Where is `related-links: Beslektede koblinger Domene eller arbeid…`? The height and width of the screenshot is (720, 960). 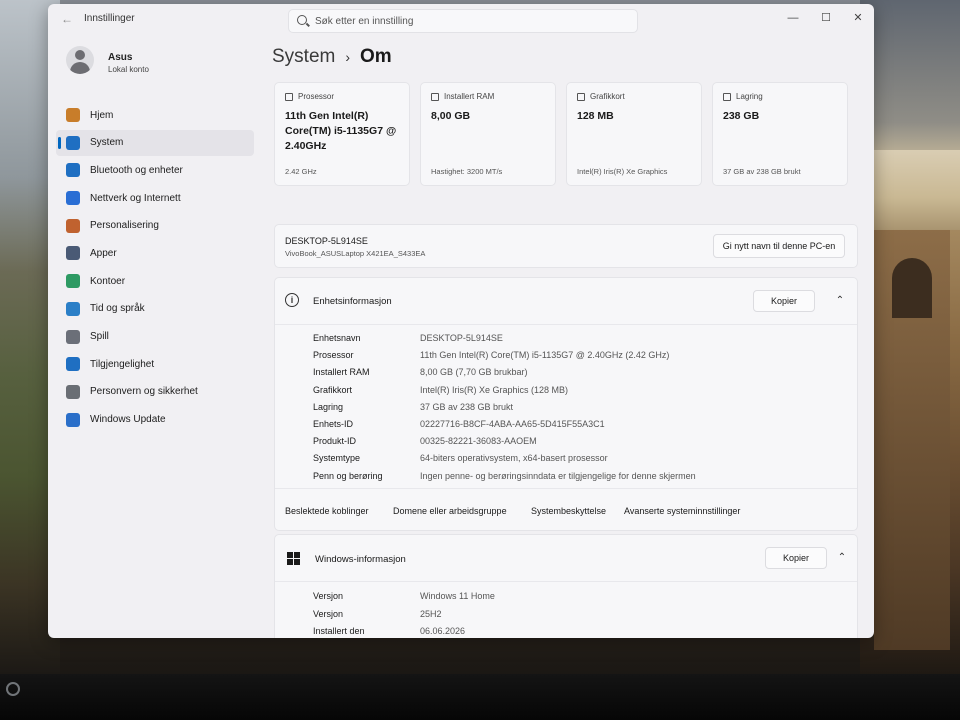 related-links: Beslektede koblinger Domene eller arbeid… is located at coordinates (566, 509).